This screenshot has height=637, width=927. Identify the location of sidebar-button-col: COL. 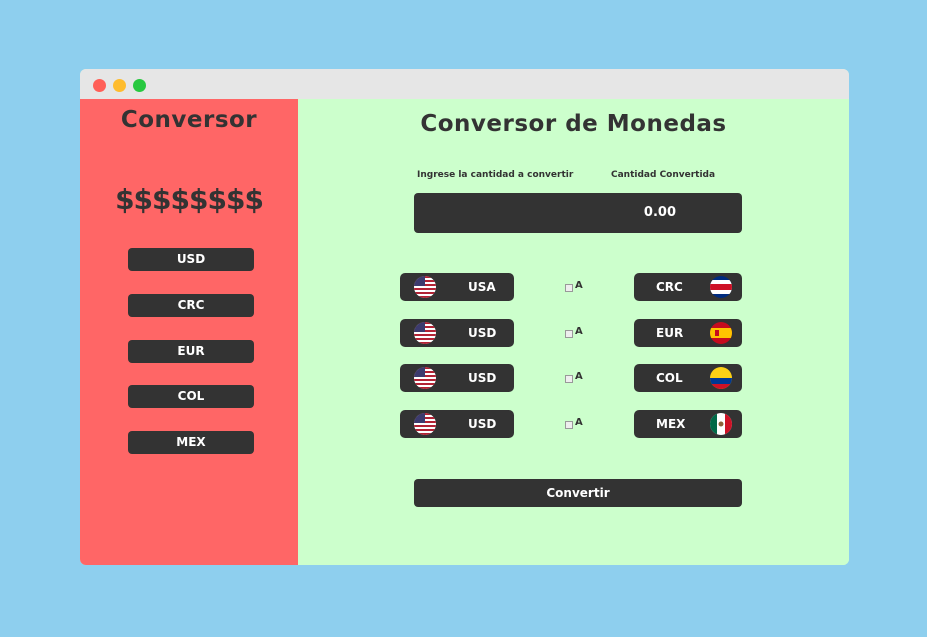
(191, 396).